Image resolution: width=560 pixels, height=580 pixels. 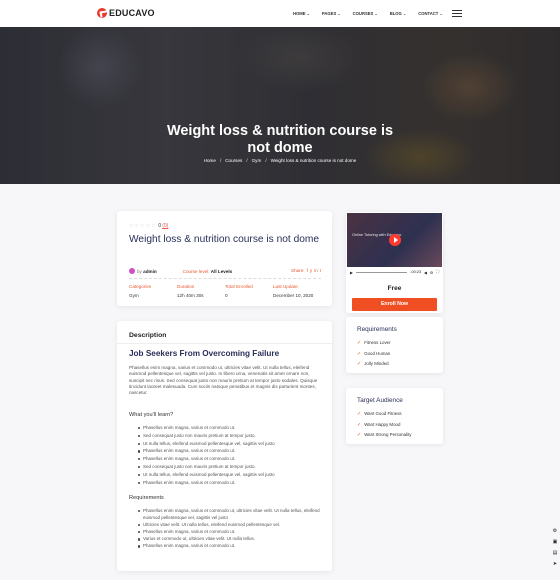 What do you see at coordinates (146, 498) in the screenshot?
I see `requirements-title: Requirements` at bounding box center [146, 498].